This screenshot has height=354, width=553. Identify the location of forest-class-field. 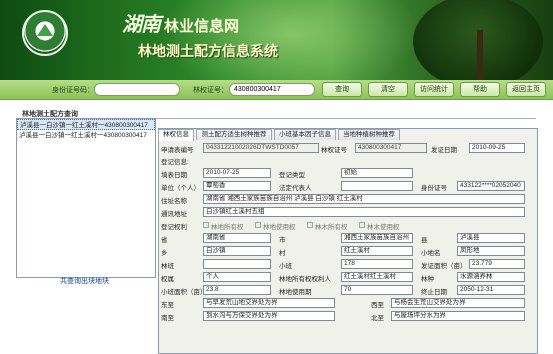
(237, 264).